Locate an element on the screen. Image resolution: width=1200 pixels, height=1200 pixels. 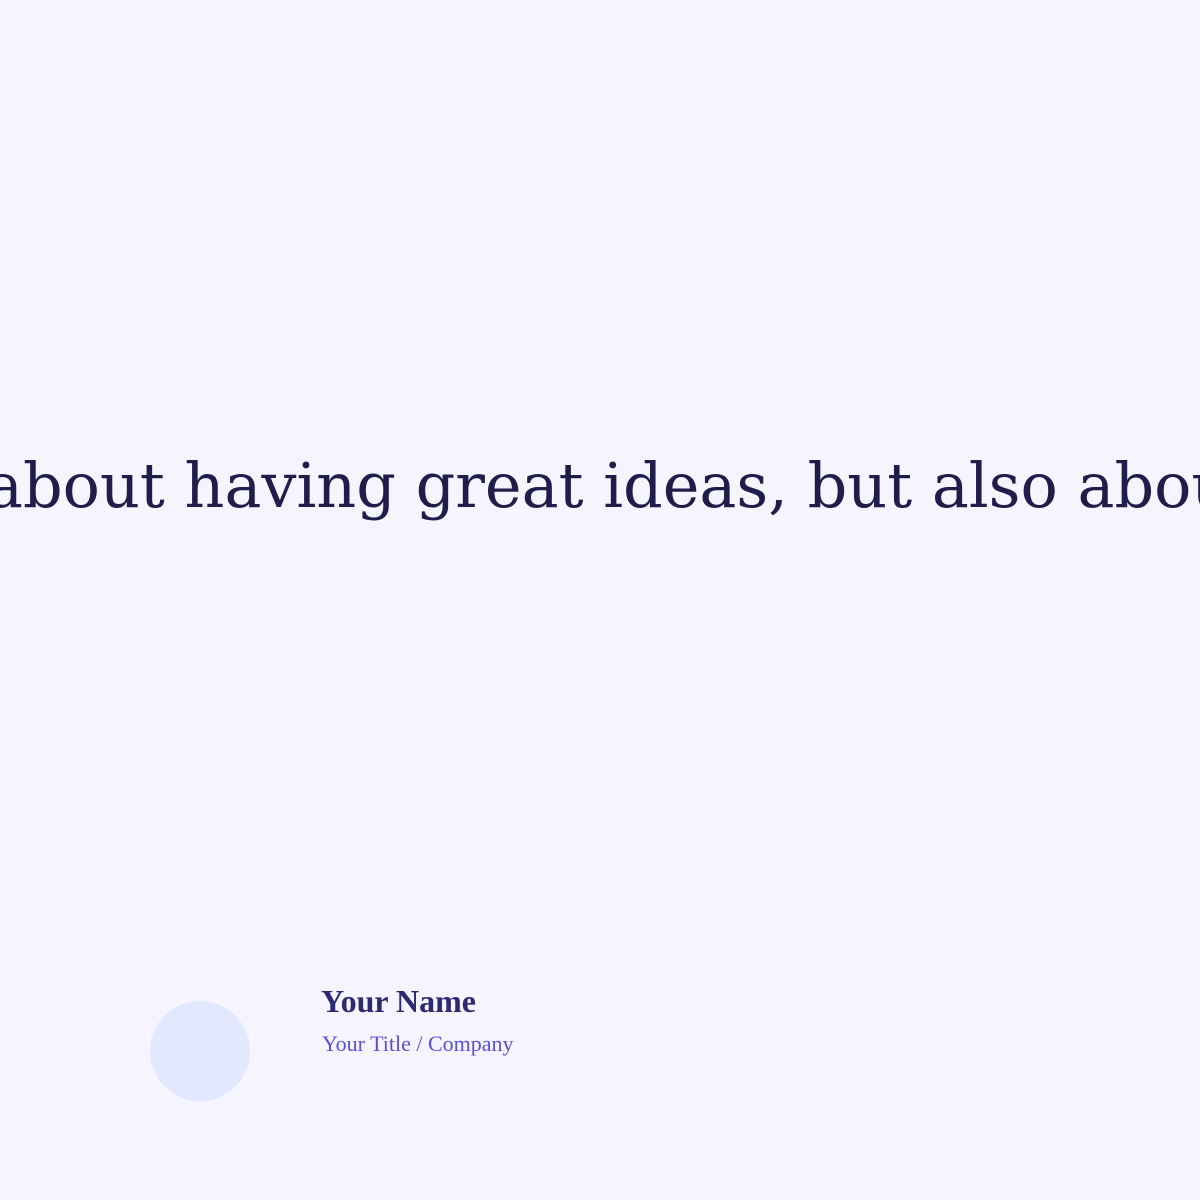
author-title: Your Title / Company is located at coordinates (418, 1043).